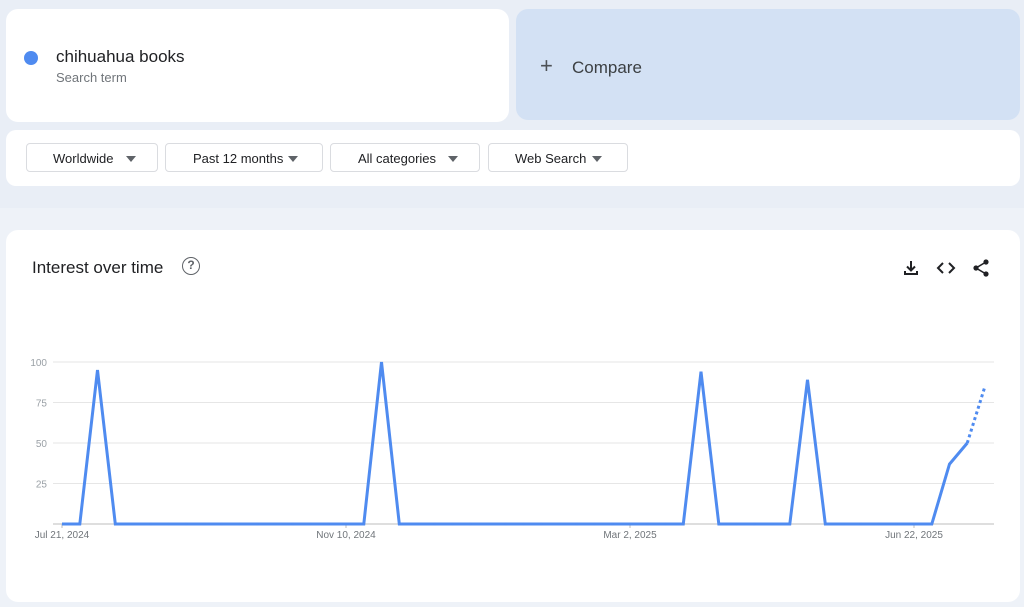 The image size is (1024, 607). I want to click on x-tick-label: Jun 22, 2025, so click(914, 535).